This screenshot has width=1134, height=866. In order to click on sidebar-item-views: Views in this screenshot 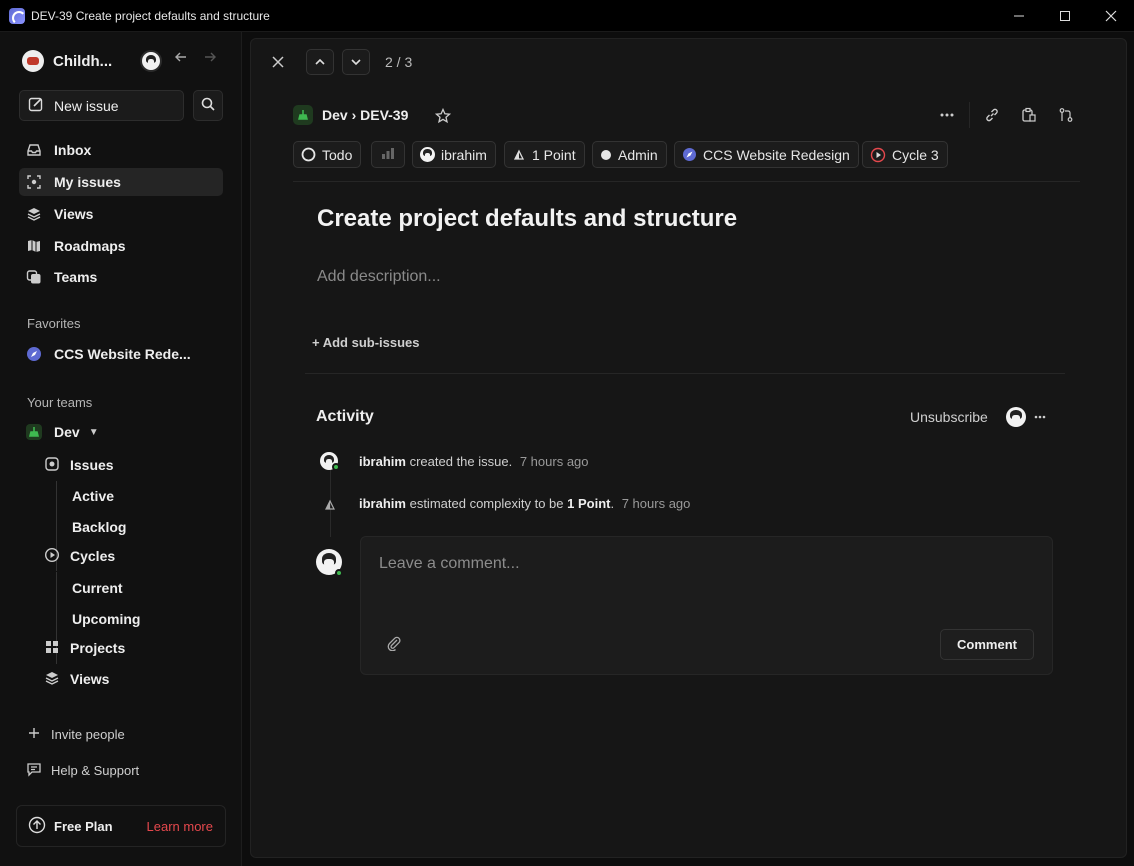, I will do `click(121, 214)`.